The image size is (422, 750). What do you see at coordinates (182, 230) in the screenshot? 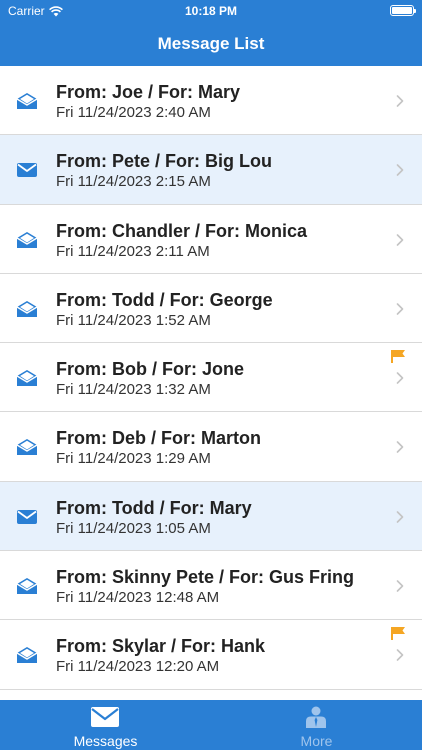
I see `message-title: From: Chandler / For: Monica` at bounding box center [182, 230].